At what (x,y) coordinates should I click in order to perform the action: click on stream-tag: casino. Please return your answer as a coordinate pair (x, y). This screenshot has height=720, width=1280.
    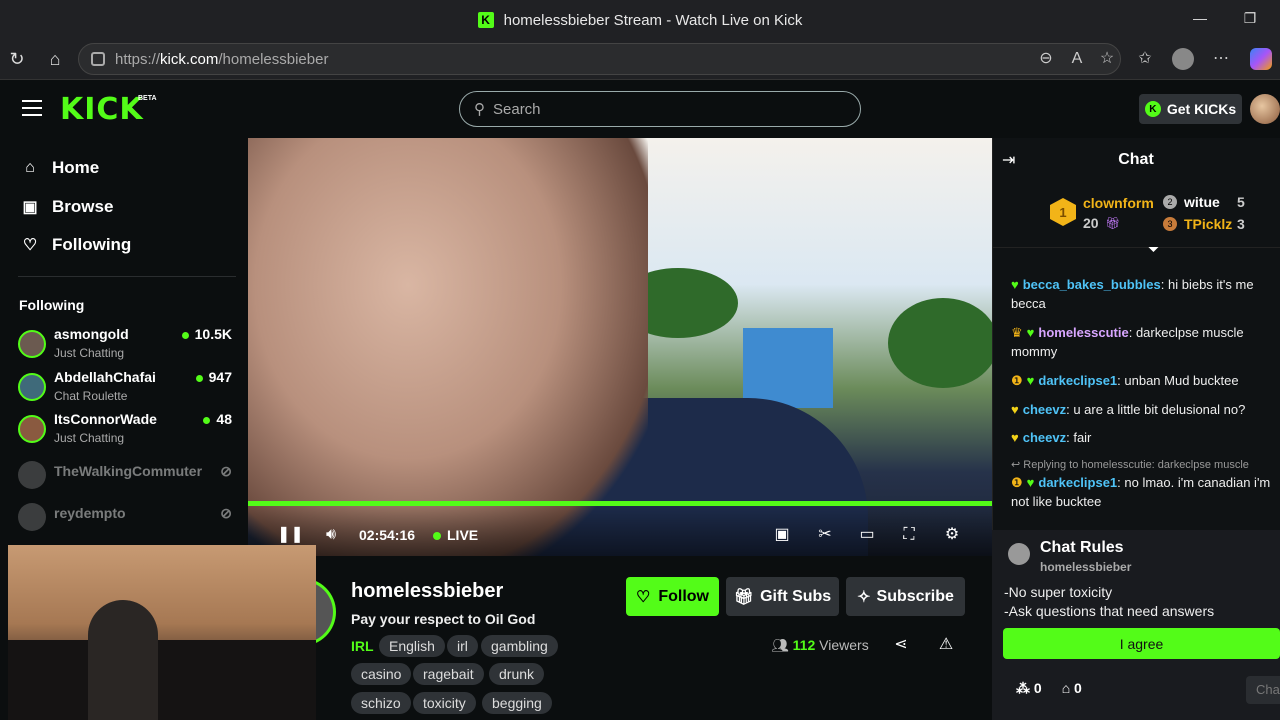
    Looking at the image, I should click on (381, 674).